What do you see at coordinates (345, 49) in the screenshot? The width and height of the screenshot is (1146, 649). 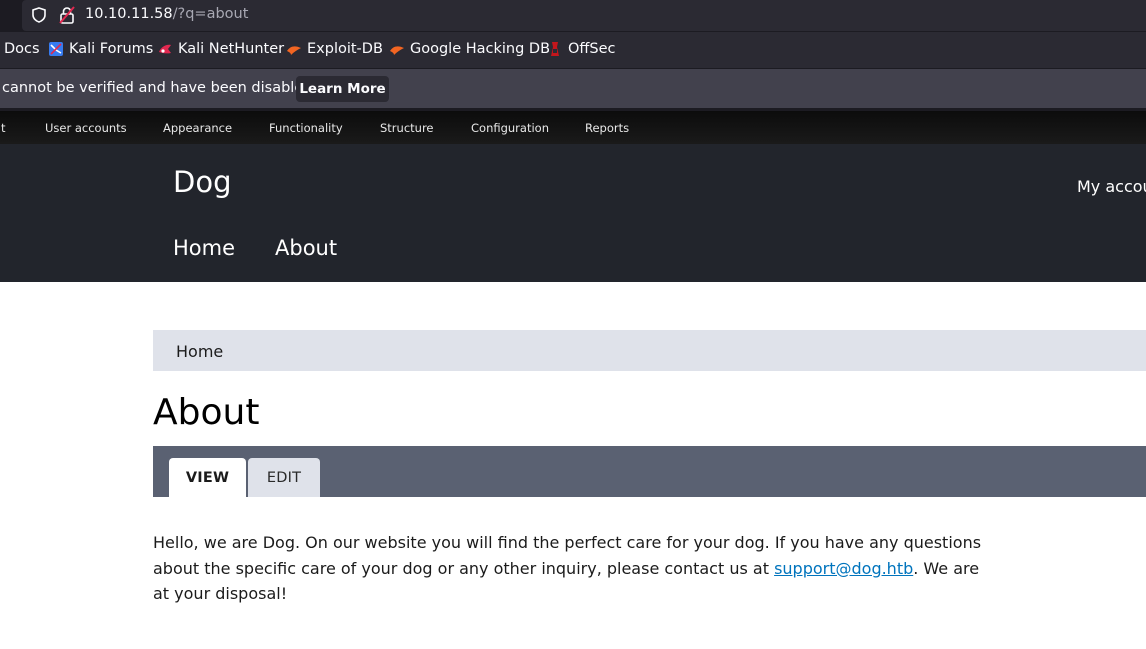 I see `bookmark-label: Exploit-DB` at bounding box center [345, 49].